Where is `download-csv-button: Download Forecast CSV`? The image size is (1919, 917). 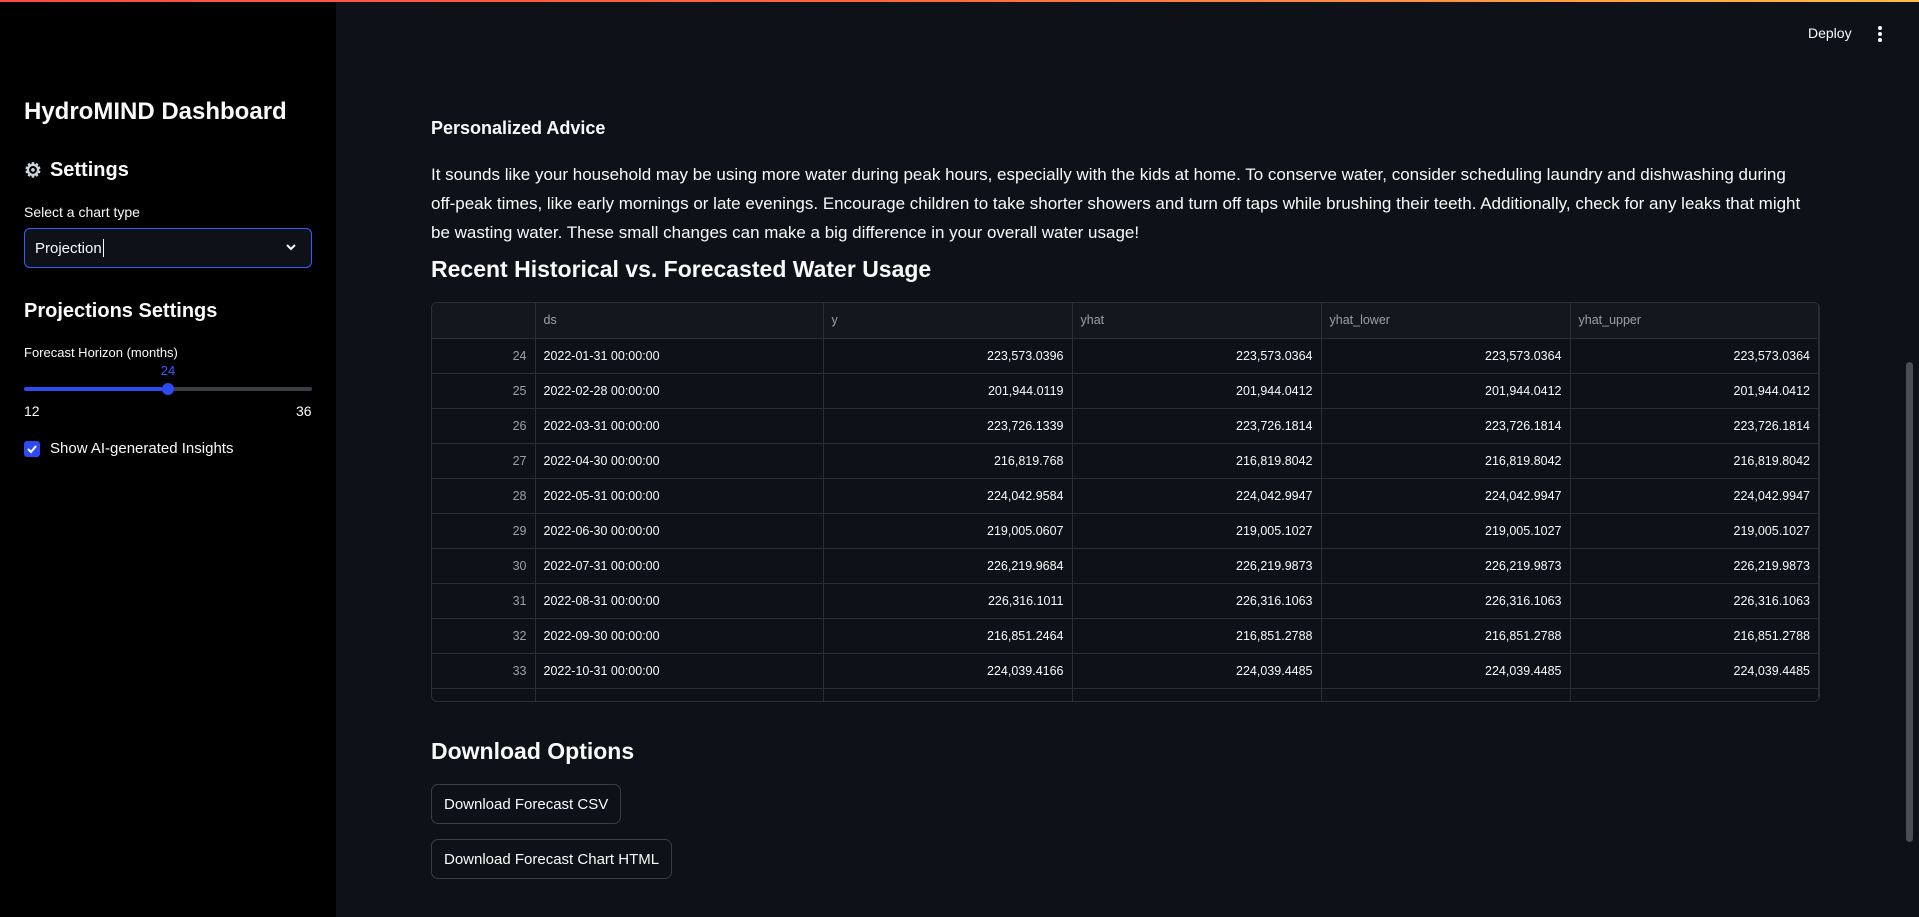 download-csv-button: Download Forecast CSV is located at coordinates (526, 804).